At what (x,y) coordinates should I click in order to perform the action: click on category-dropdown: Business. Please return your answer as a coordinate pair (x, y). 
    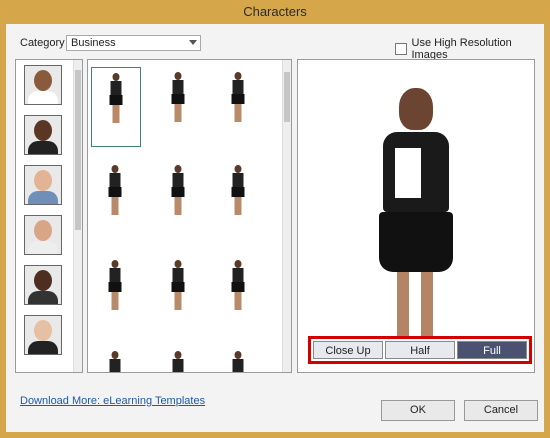
    Looking at the image, I should click on (133, 43).